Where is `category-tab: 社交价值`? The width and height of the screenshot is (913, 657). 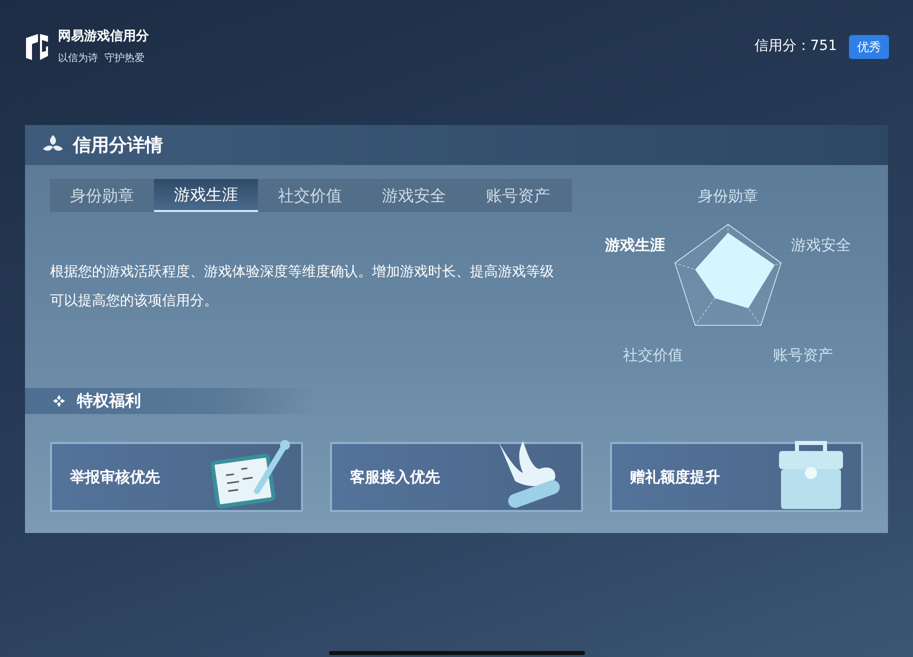 category-tab: 社交价值 is located at coordinates (310, 195).